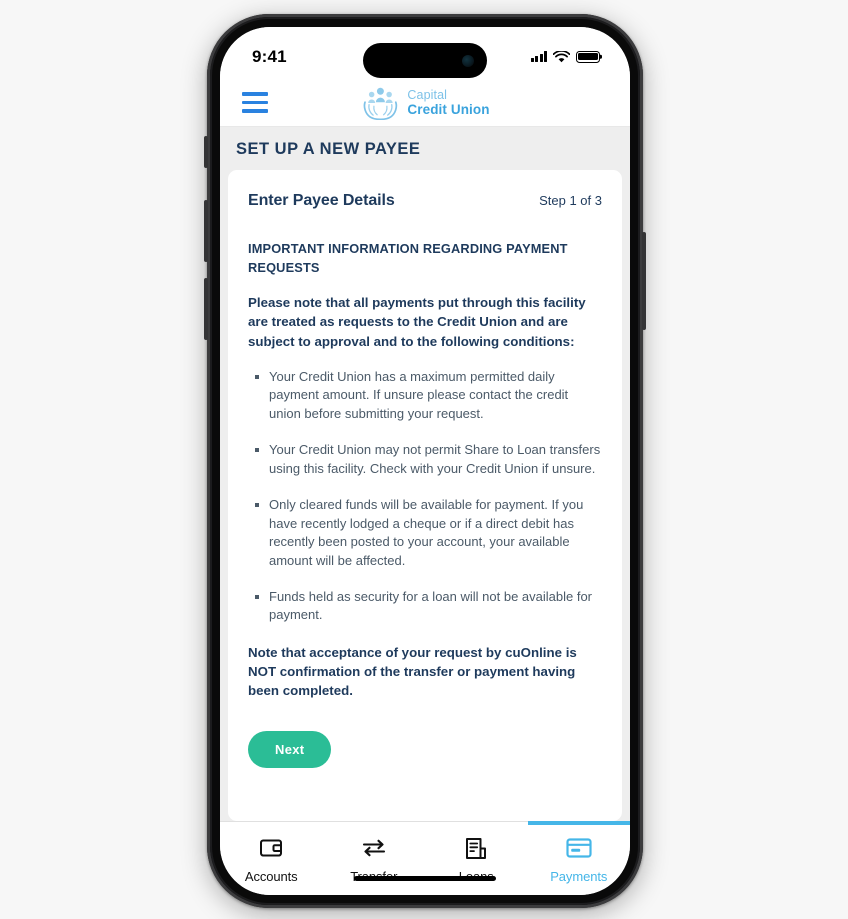 This screenshot has width=848, height=919. I want to click on capital-credit-union-logo-icon, so click(380, 103).